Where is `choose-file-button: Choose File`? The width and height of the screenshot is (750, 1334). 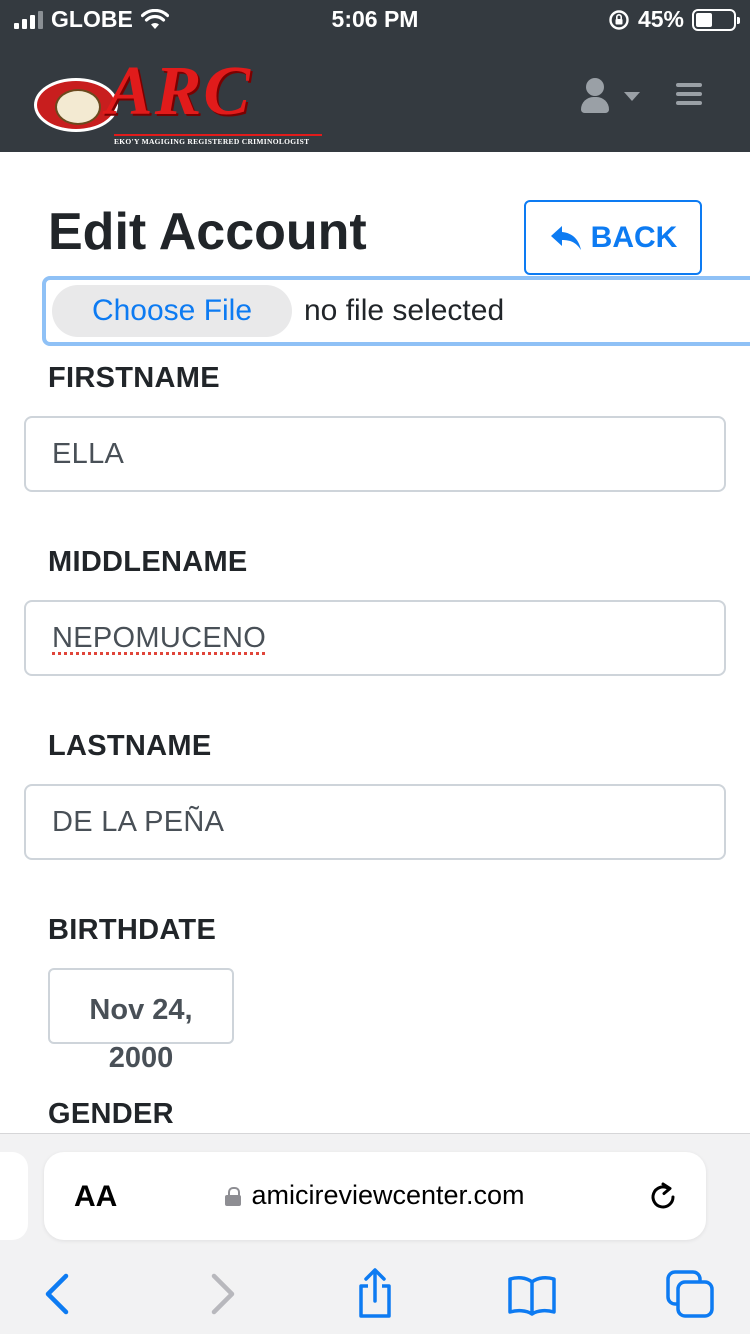 choose-file-button: Choose File is located at coordinates (172, 311).